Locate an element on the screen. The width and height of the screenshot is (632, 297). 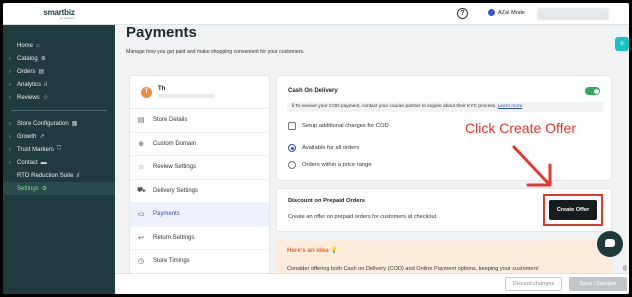
menu-item-label: Store Timings is located at coordinates (171, 261).